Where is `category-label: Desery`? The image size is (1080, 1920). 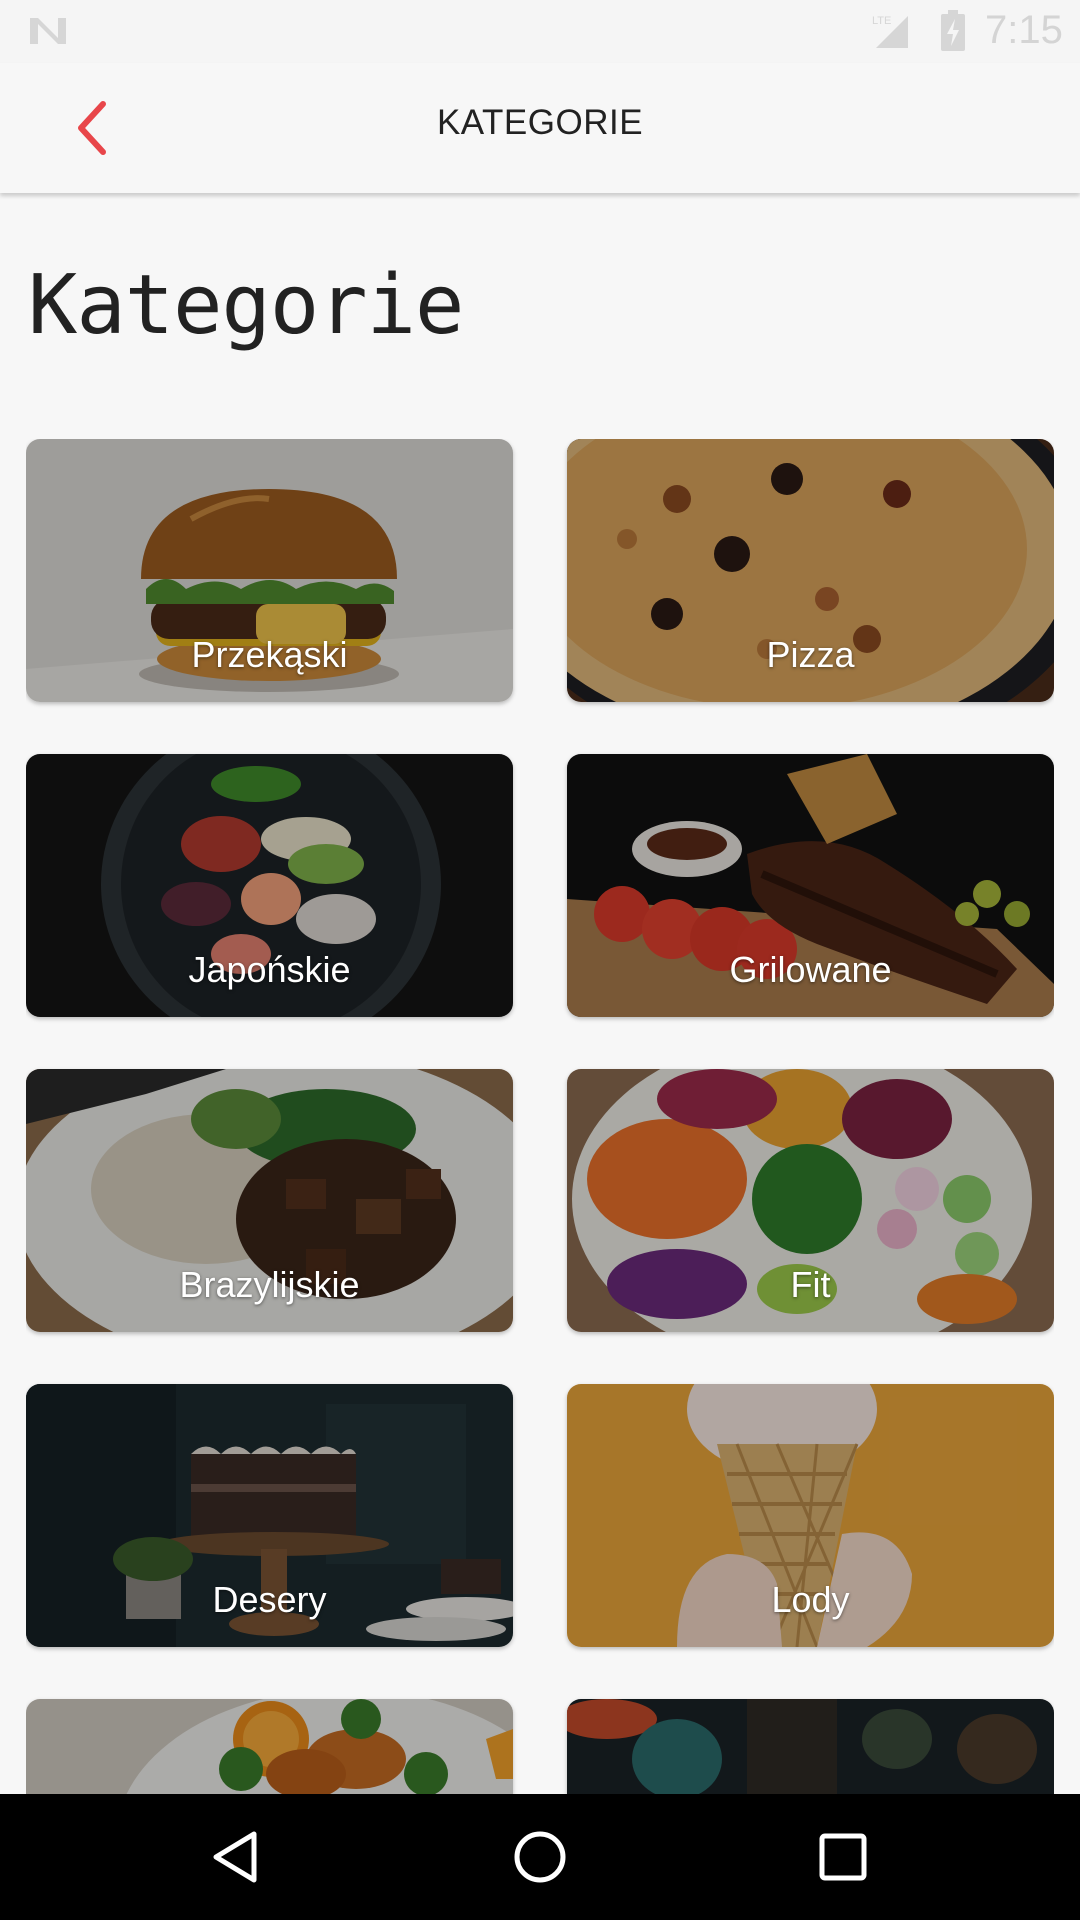
category-label: Desery is located at coordinates (269, 1599).